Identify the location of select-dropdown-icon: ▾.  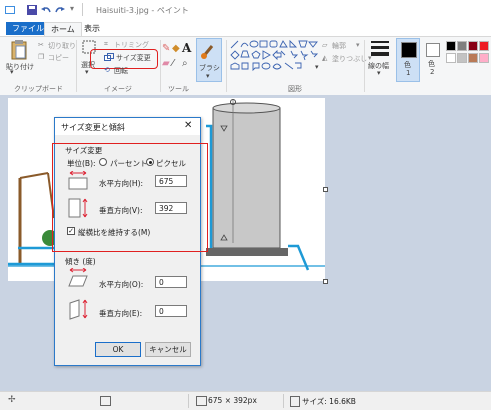
(87, 72).